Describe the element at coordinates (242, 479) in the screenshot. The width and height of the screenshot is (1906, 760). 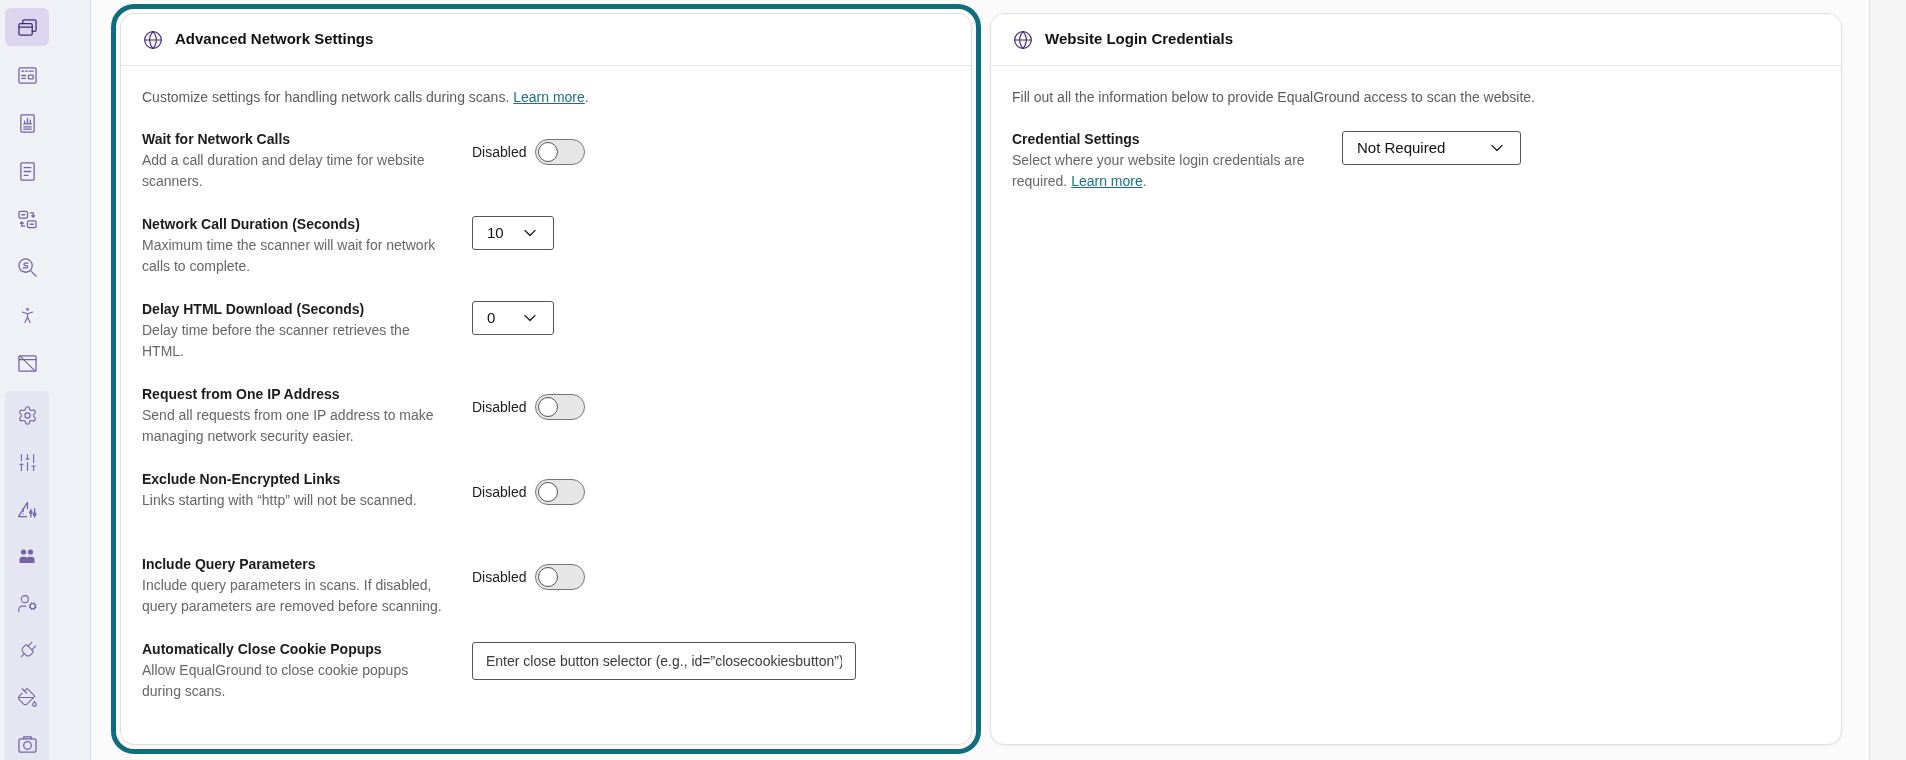
I see `setting-title: Exclude Non-Encrypted Links` at that location.